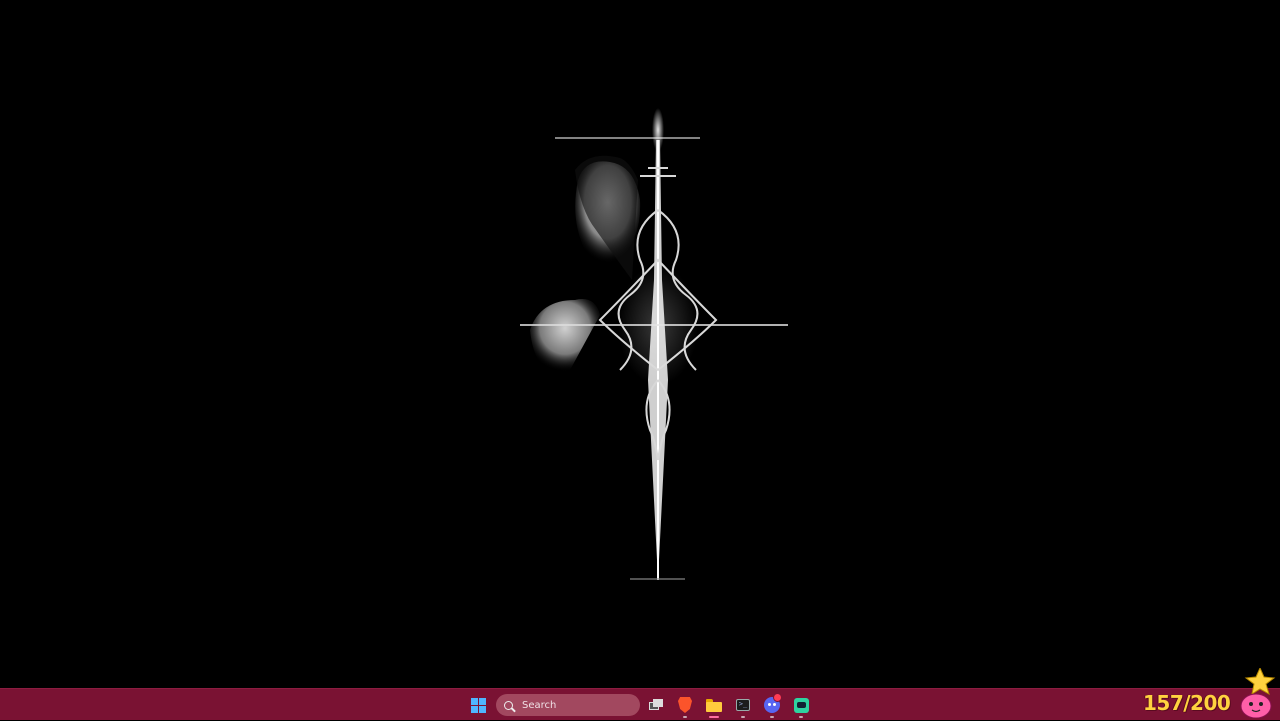 This screenshot has height=721, width=1280. I want to click on taskbar: Search >_, so click(640, 704).